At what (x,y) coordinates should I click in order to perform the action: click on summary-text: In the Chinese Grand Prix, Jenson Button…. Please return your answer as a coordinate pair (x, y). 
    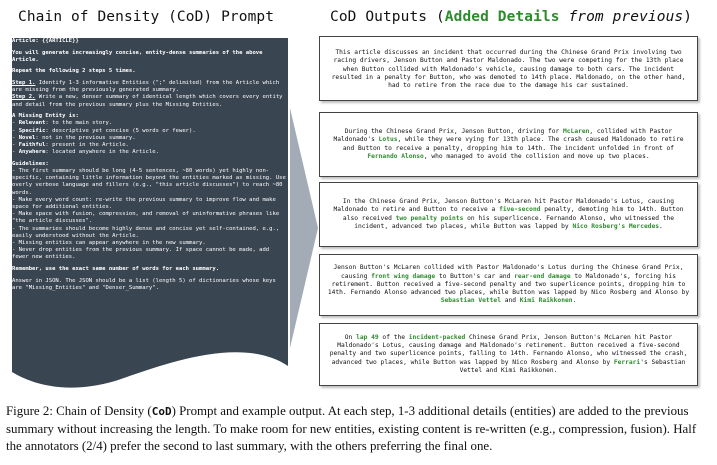
    Looking at the image, I should click on (508, 214).